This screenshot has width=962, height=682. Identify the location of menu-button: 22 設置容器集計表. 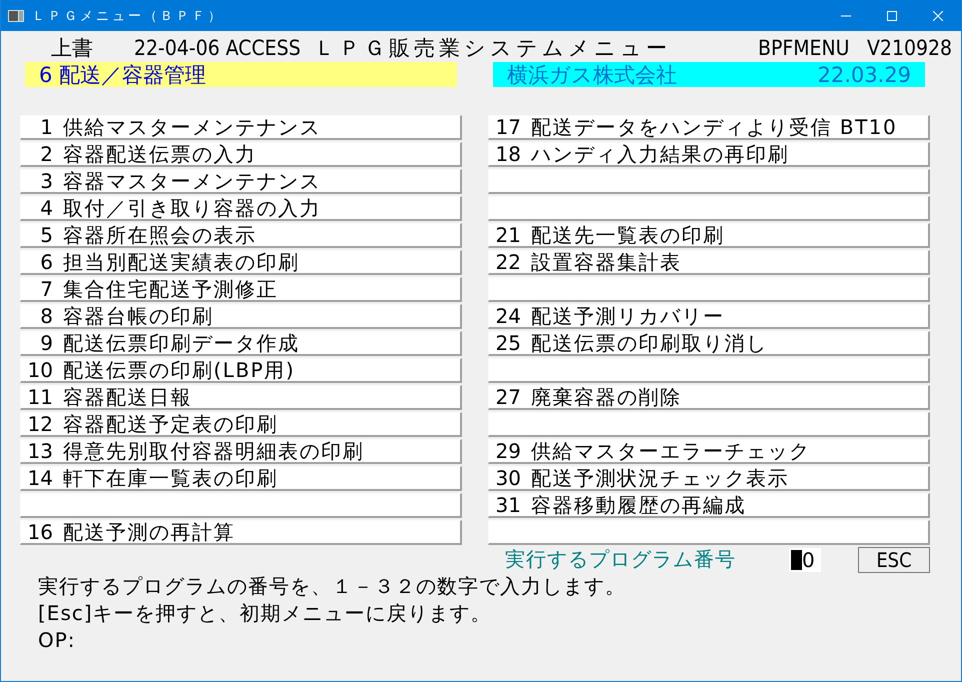
(709, 262).